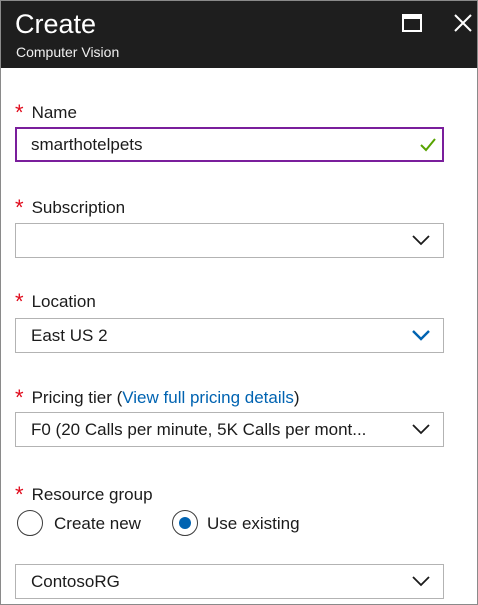  Describe the element at coordinates (229, 581) in the screenshot. I see `resource-group-dropdown: ContosoRG` at that location.